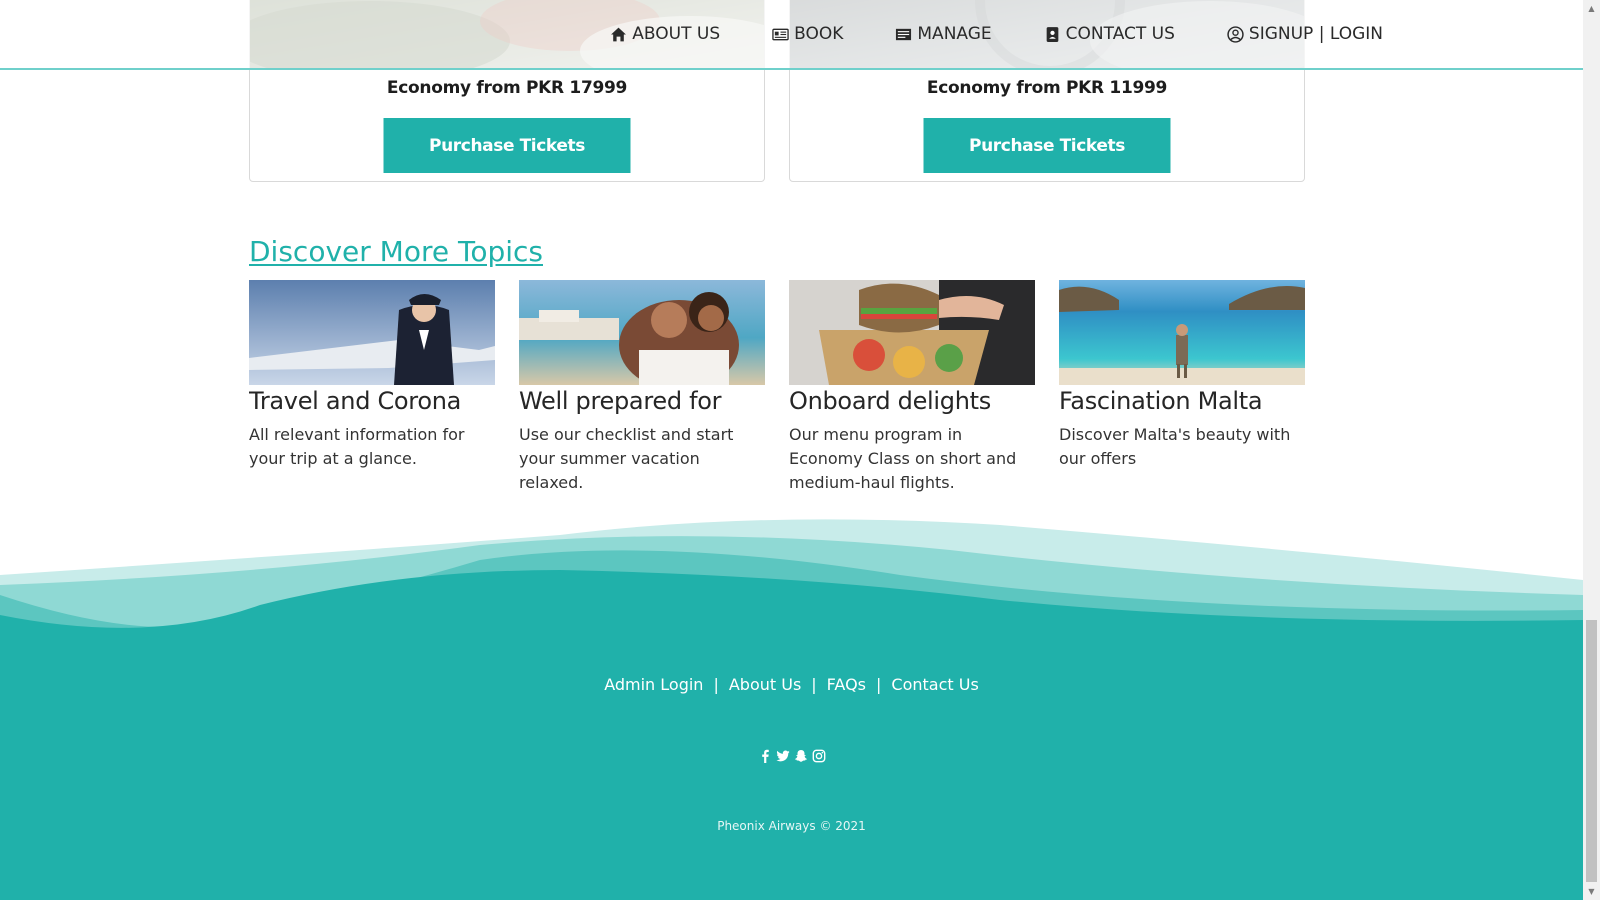 Image resolution: width=1600 pixels, height=900 pixels. What do you see at coordinates (1591, 891) in the screenshot?
I see `scroll-down-arrow-icon: ▼` at bounding box center [1591, 891].